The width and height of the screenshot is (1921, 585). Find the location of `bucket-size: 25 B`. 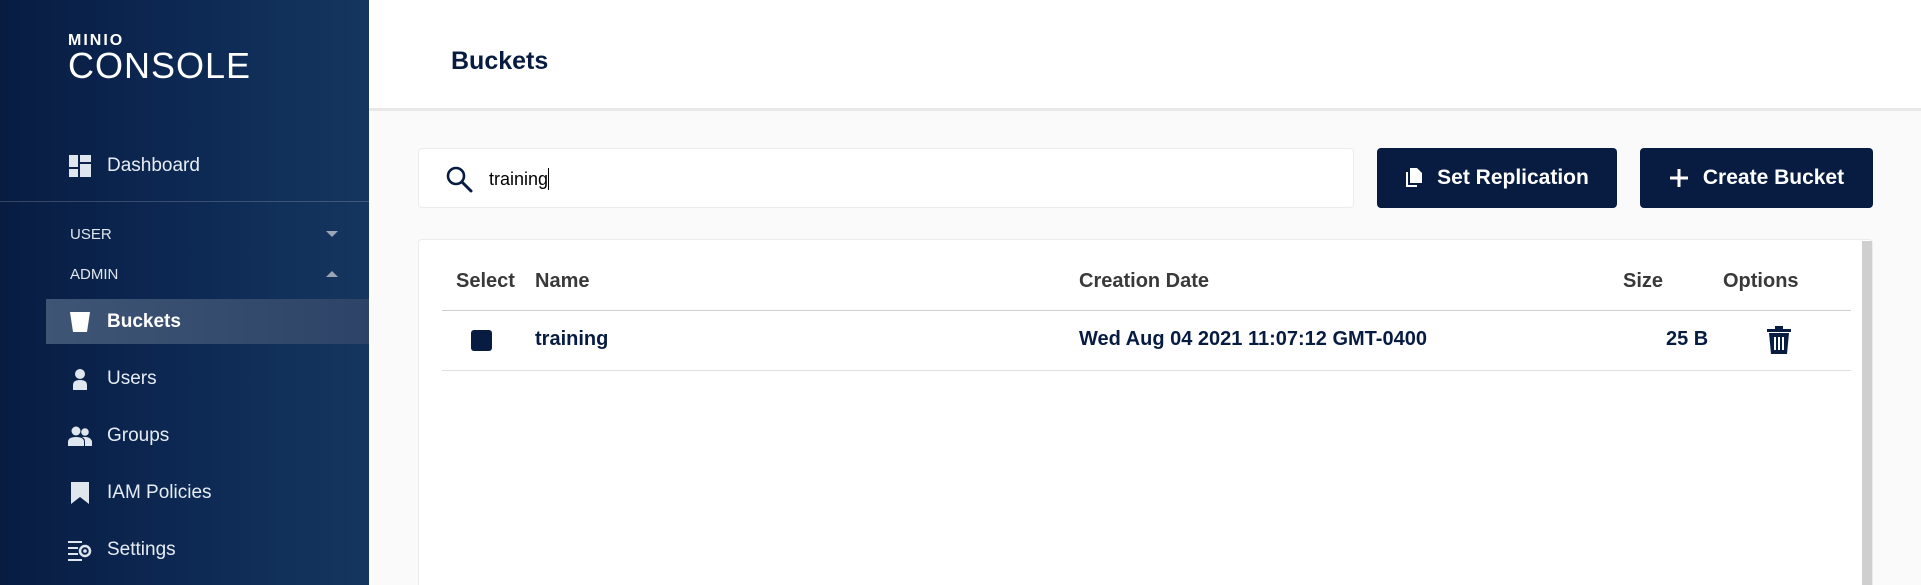

bucket-size: 25 B is located at coordinates (1687, 339).